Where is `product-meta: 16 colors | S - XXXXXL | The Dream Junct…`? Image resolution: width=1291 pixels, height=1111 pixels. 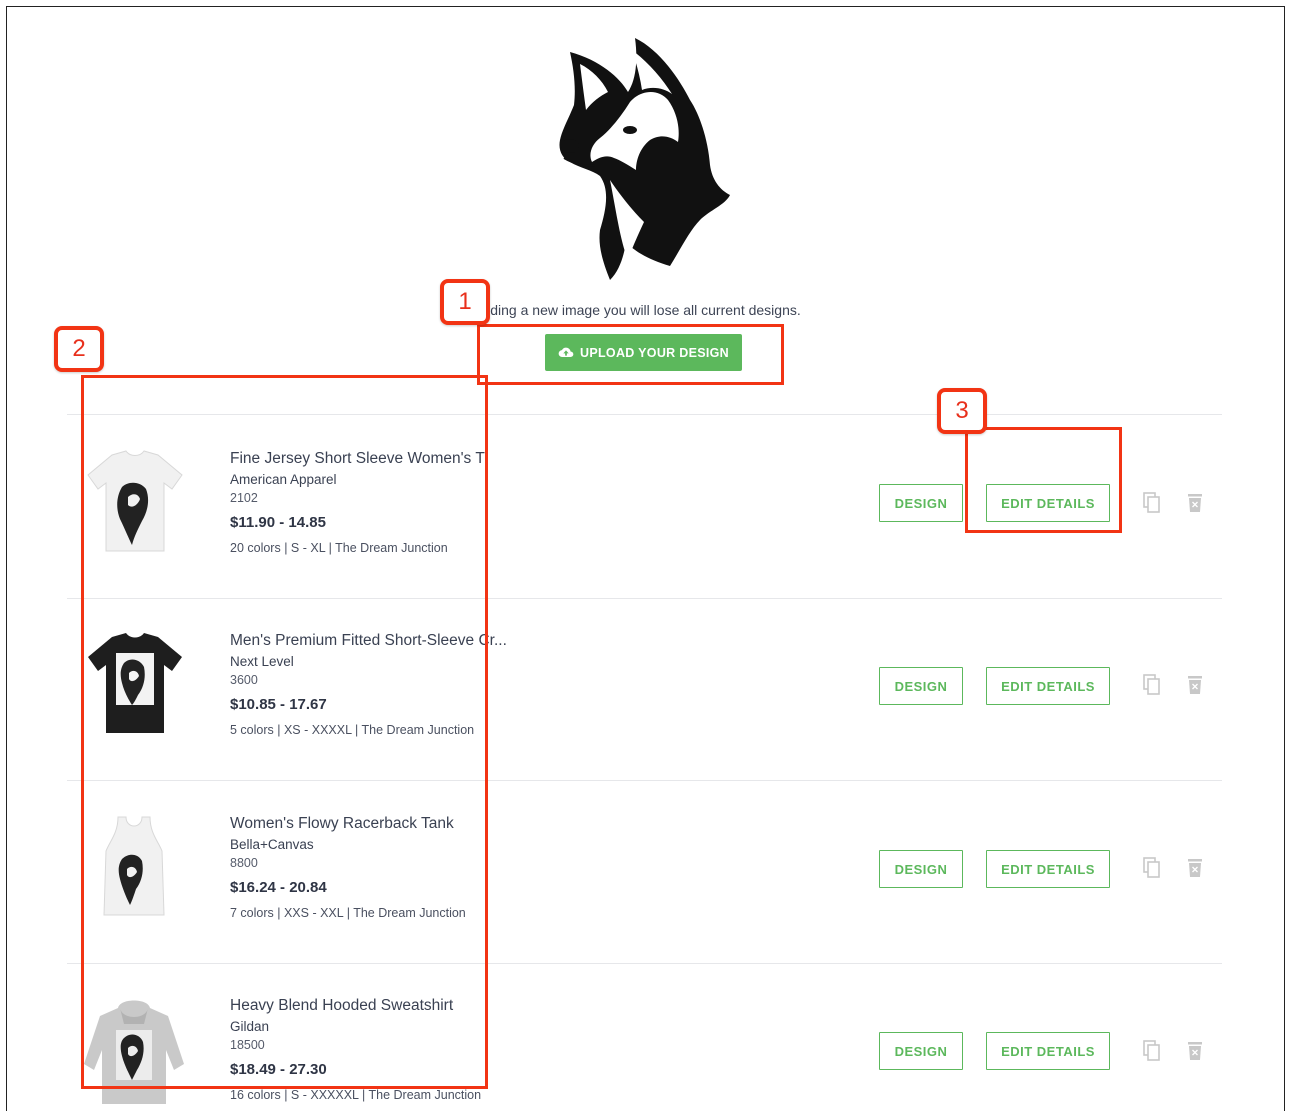 product-meta: 16 colors | S - XXXXXL | The Dream Junct… is located at coordinates (356, 1095).